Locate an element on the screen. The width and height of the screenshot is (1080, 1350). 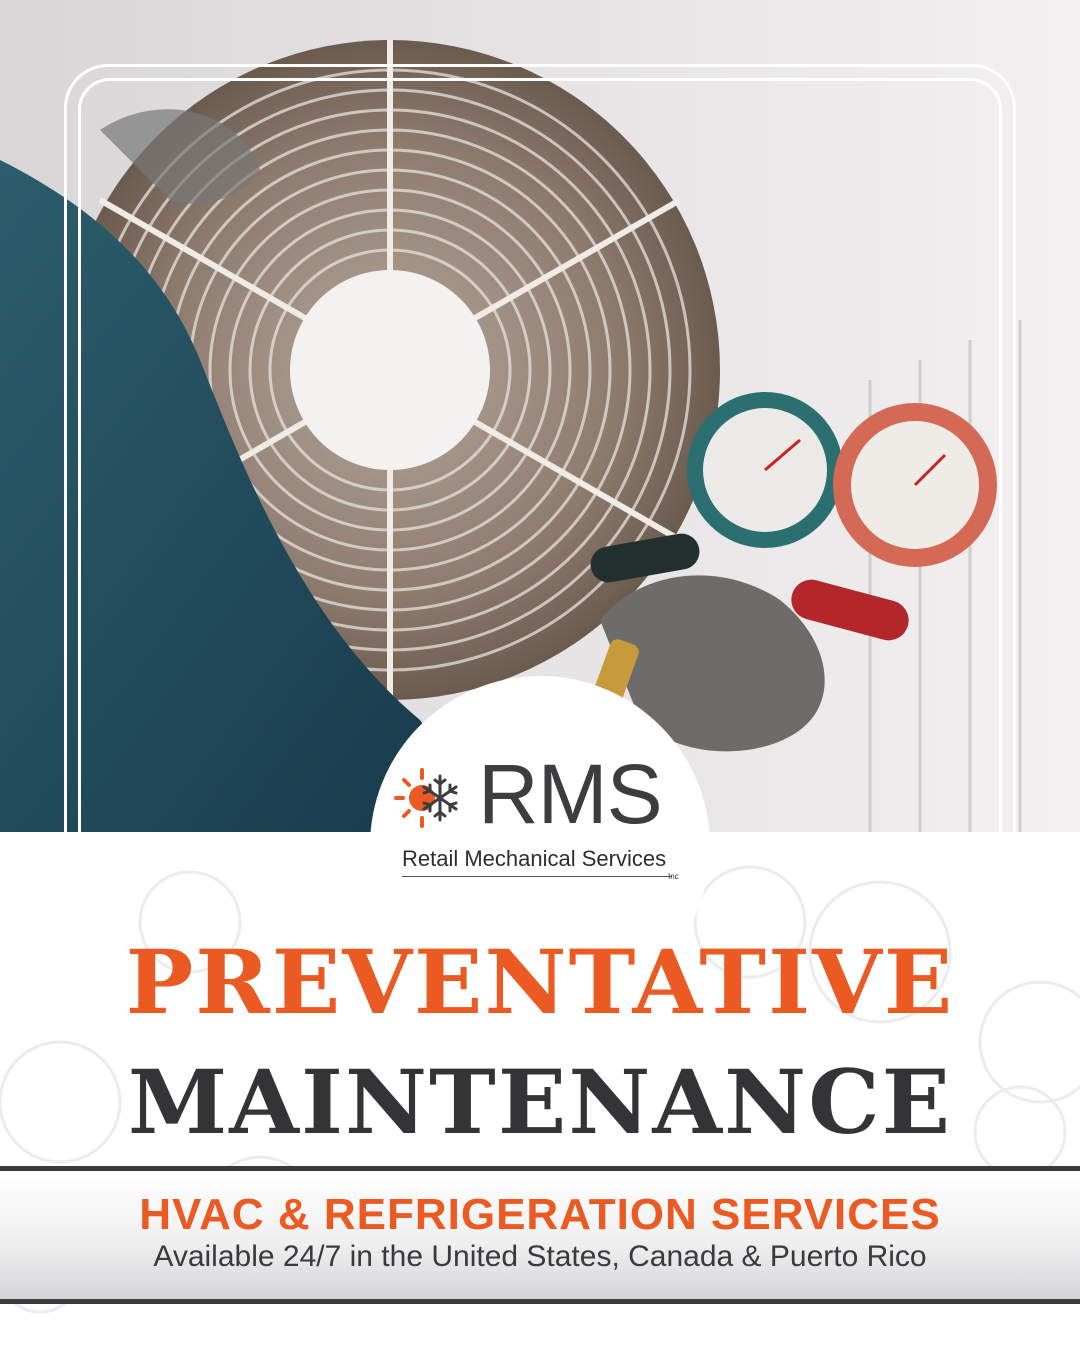
sun-snowflake-logo-icon is located at coordinates (426, 798).